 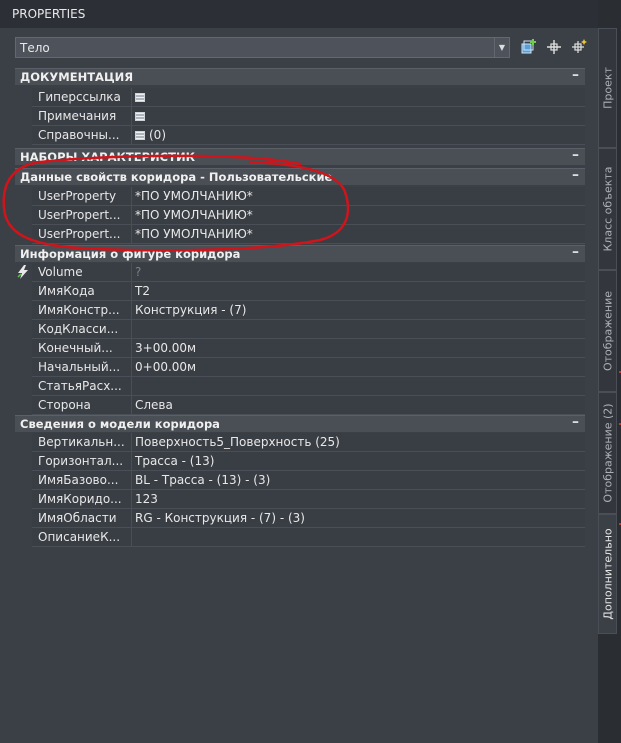 I want to click on object-type-value: Тело, so click(x=35, y=48).